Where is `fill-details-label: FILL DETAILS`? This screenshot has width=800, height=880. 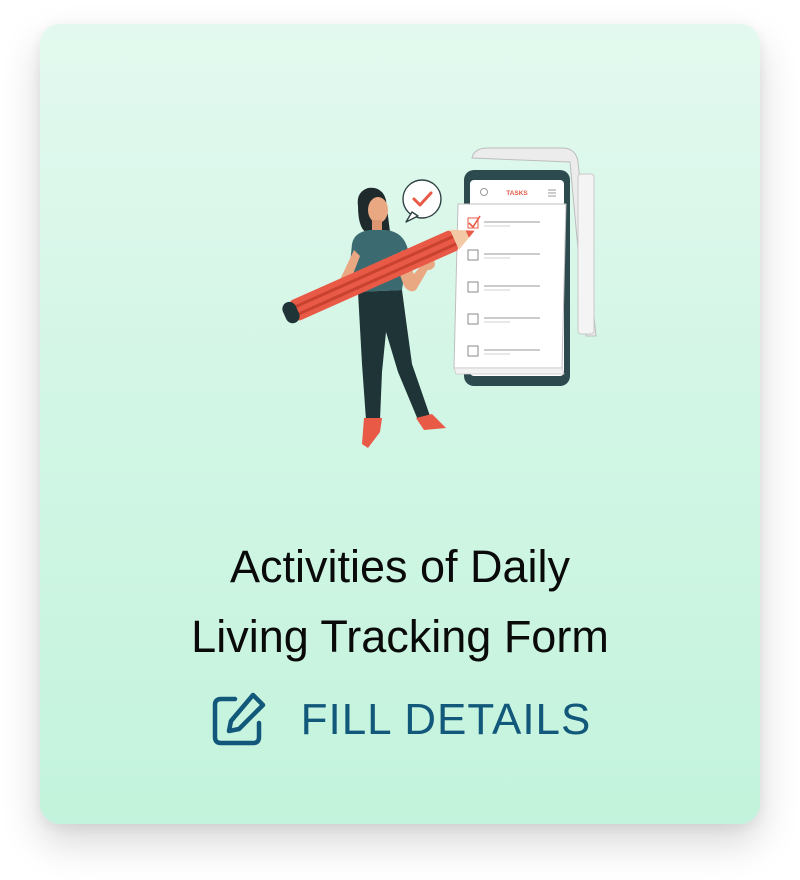 fill-details-label: FILL DETAILS is located at coordinates (446, 719).